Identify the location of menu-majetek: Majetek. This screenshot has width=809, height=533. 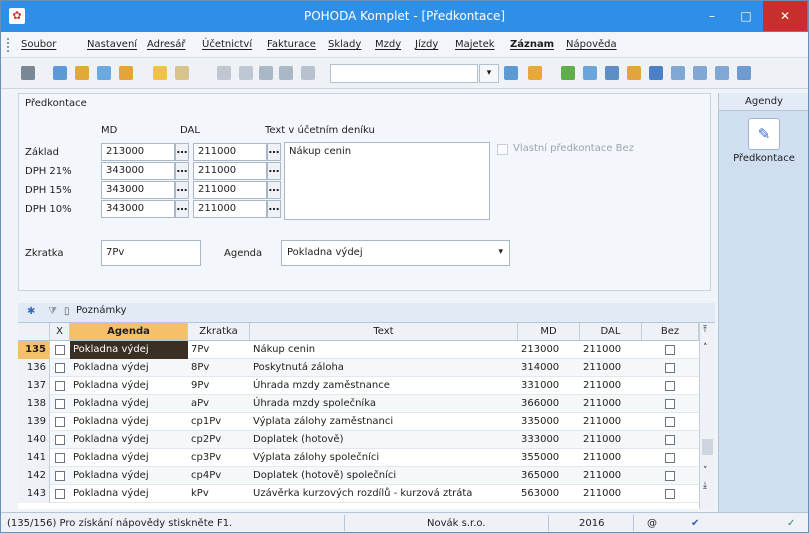
(475, 44).